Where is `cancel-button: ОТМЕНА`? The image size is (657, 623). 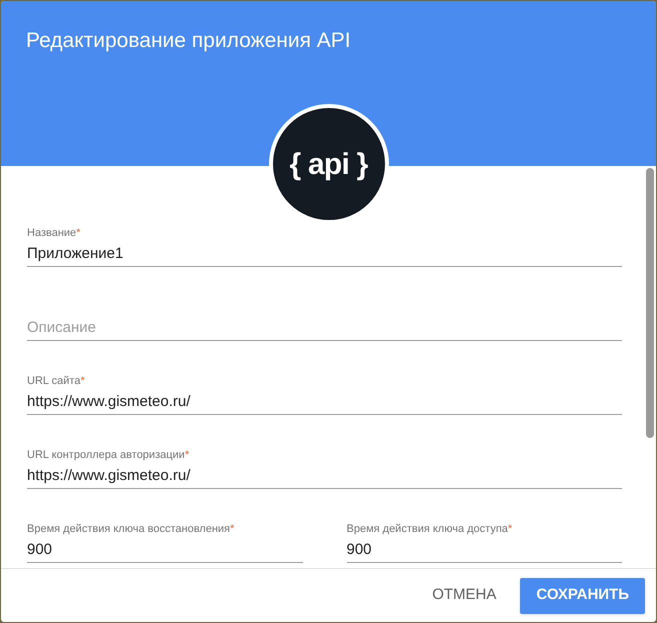
cancel-button: ОТМЕНА is located at coordinates (464, 596).